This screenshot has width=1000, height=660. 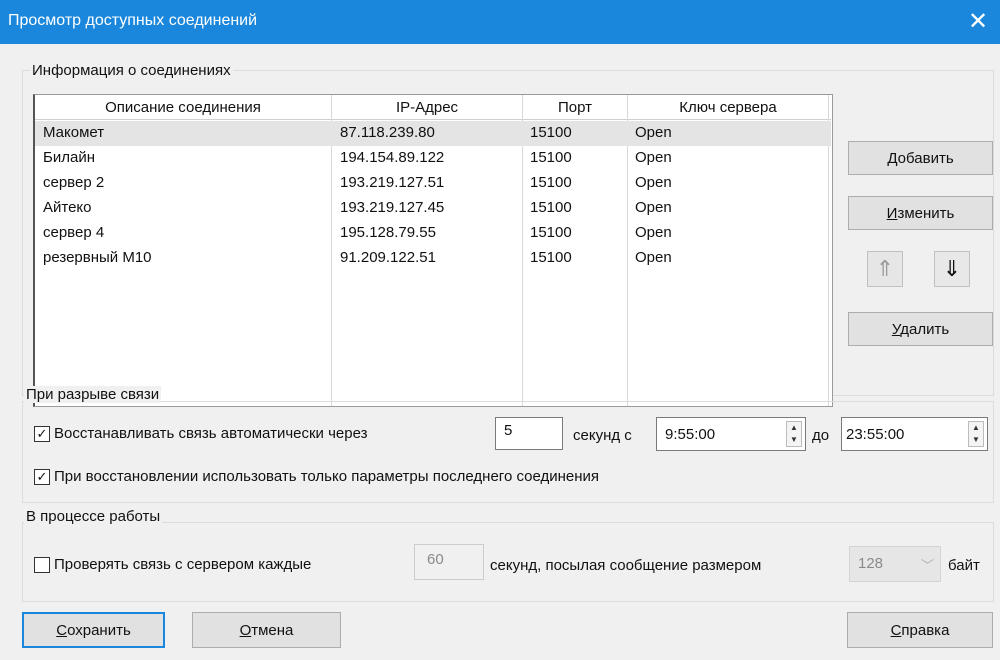 What do you see at coordinates (69, 157) in the screenshot?
I see `cell-description: Билайн` at bounding box center [69, 157].